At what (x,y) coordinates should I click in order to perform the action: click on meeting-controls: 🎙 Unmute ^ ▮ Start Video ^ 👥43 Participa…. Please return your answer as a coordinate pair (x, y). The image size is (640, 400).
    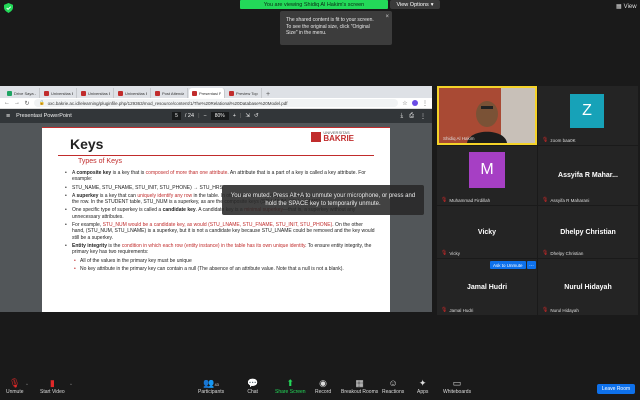
    Looking at the image, I should click on (320, 388).